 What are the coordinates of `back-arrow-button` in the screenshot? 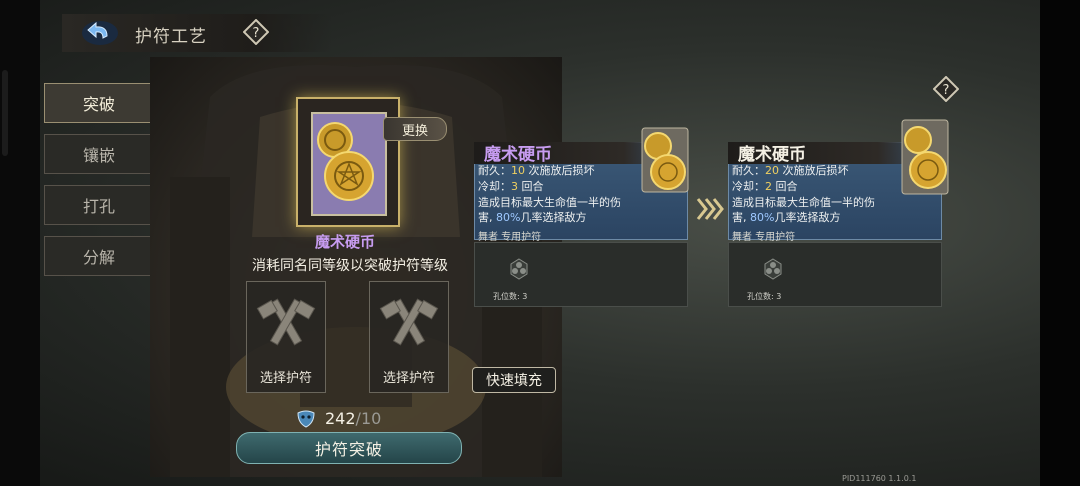 It's located at (100, 33).